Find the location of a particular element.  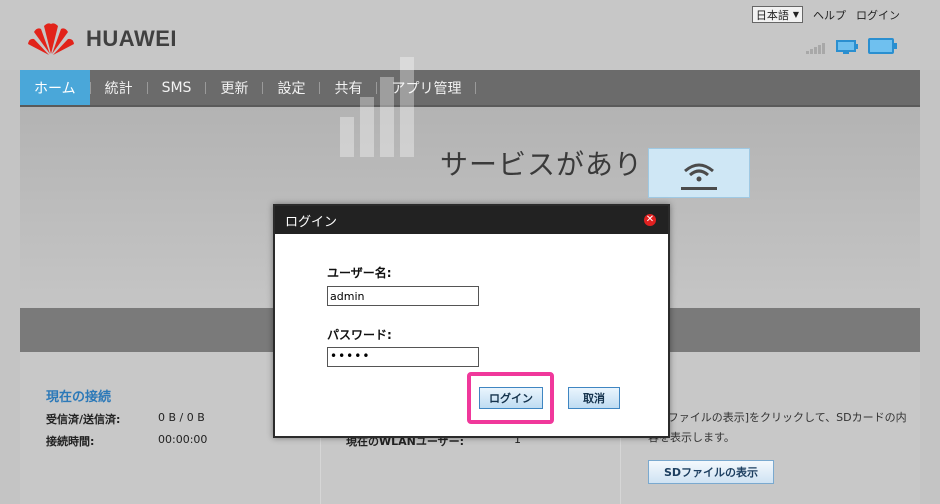

wifi-tile is located at coordinates (699, 173).